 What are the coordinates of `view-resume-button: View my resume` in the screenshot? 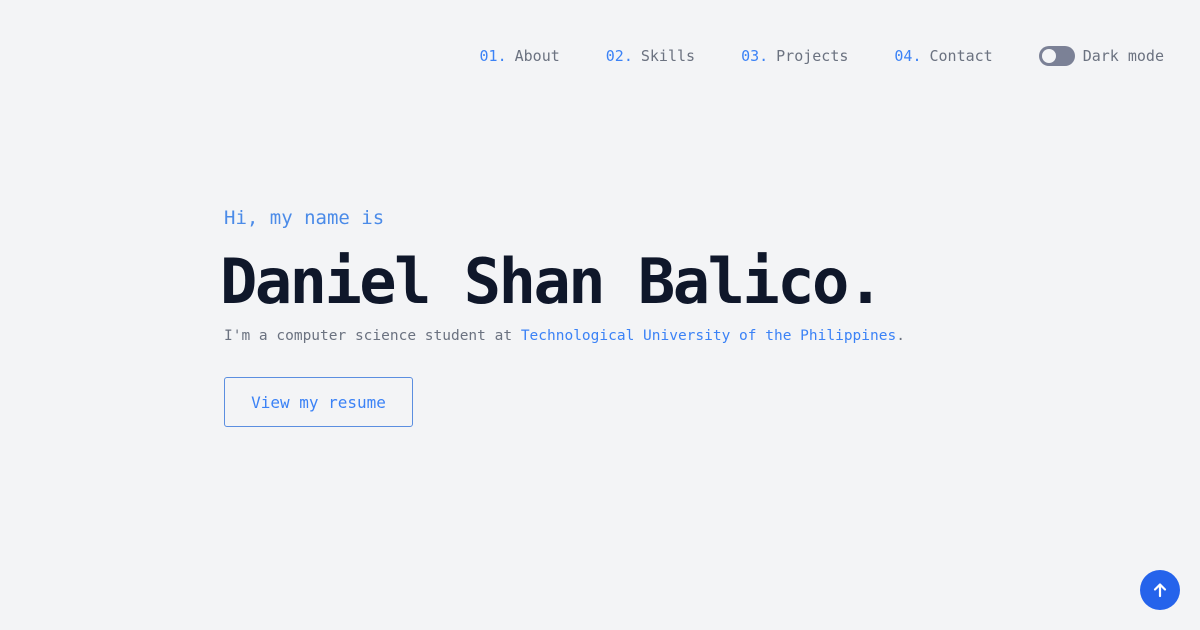 It's located at (318, 402).